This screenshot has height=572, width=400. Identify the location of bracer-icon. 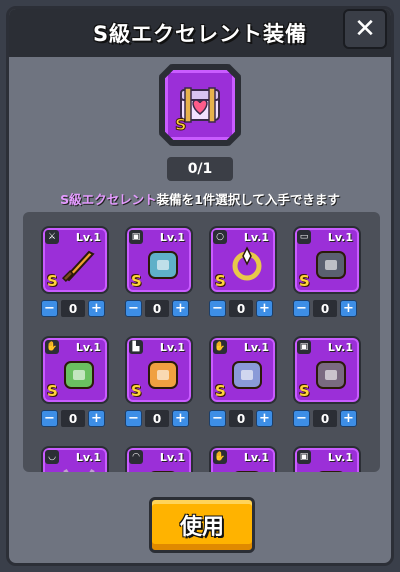
(247, 375).